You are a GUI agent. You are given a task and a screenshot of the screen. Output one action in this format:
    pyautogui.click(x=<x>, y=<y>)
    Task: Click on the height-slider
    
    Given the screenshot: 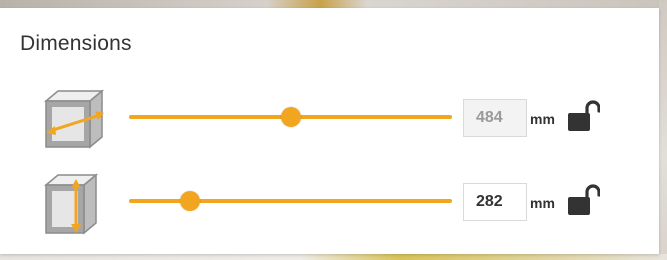 What is the action you would take?
    pyautogui.click(x=290, y=201)
    